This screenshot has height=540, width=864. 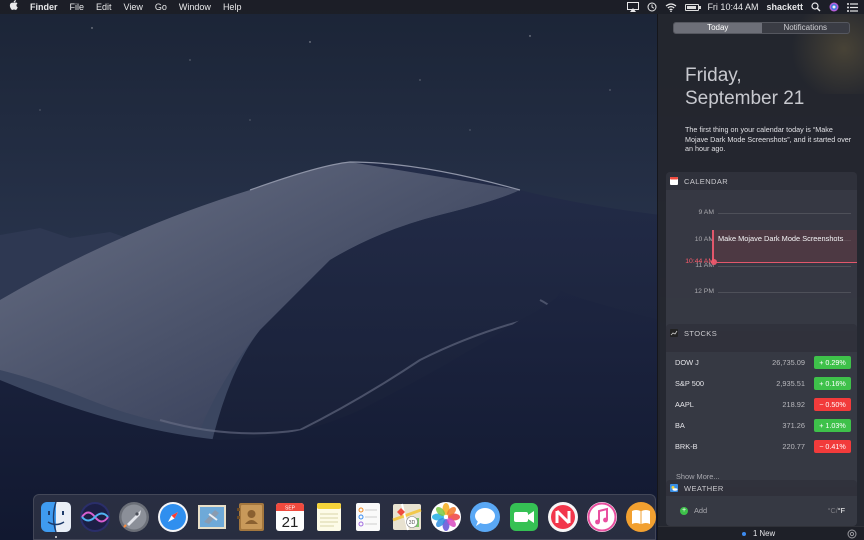 What do you see at coordinates (104, 7) in the screenshot?
I see `menu-edit: Edit` at bounding box center [104, 7].